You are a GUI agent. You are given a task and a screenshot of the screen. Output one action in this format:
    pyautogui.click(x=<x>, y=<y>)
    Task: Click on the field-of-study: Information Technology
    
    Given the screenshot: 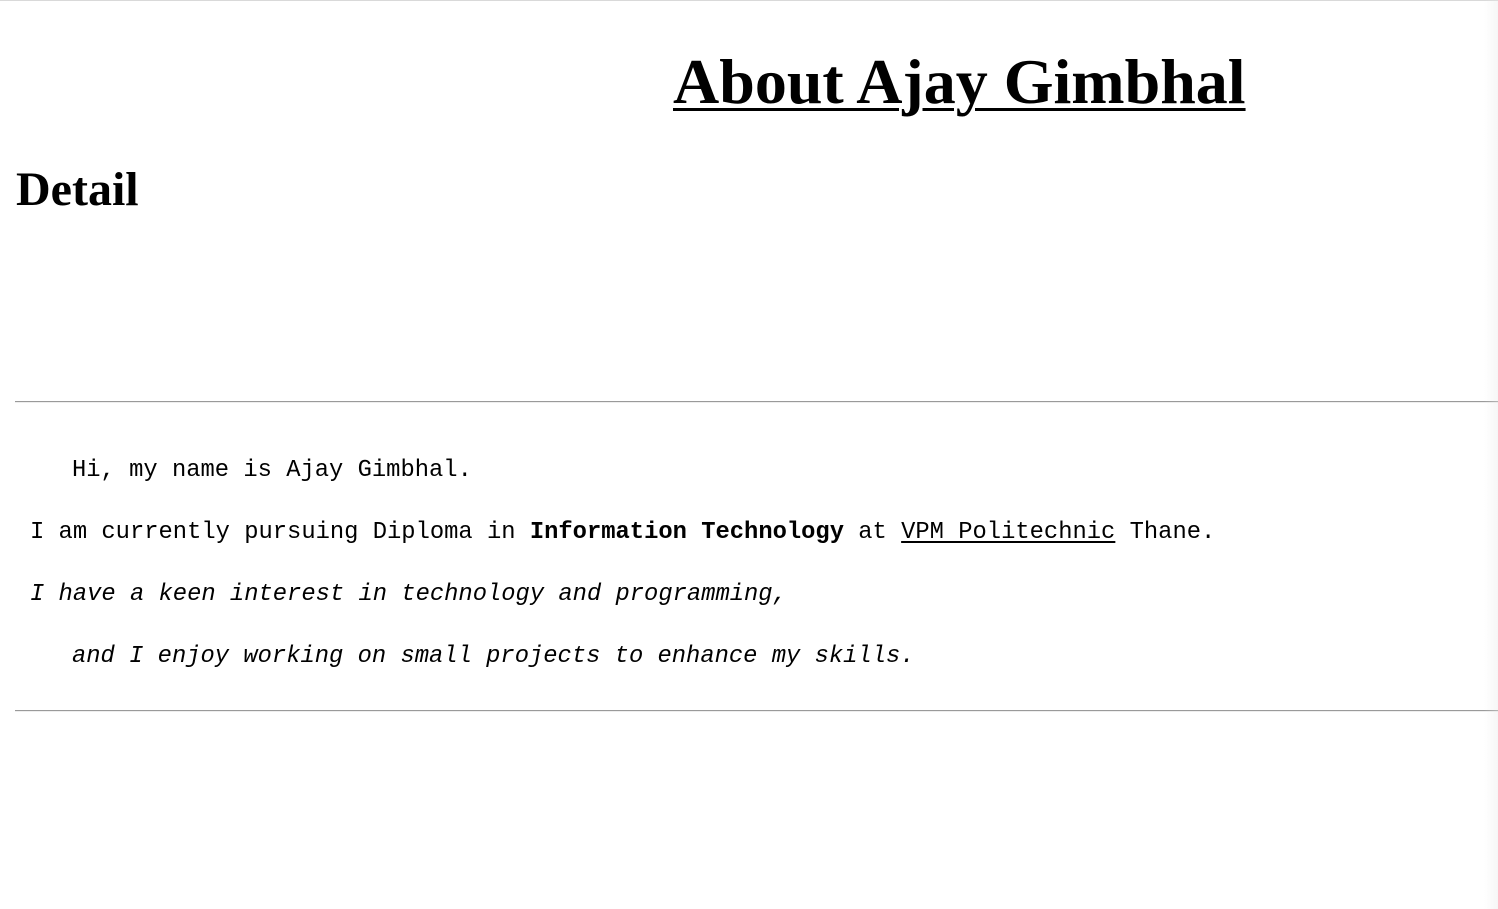 What is the action you would take?
    pyautogui.click(x=686, y=532)
    